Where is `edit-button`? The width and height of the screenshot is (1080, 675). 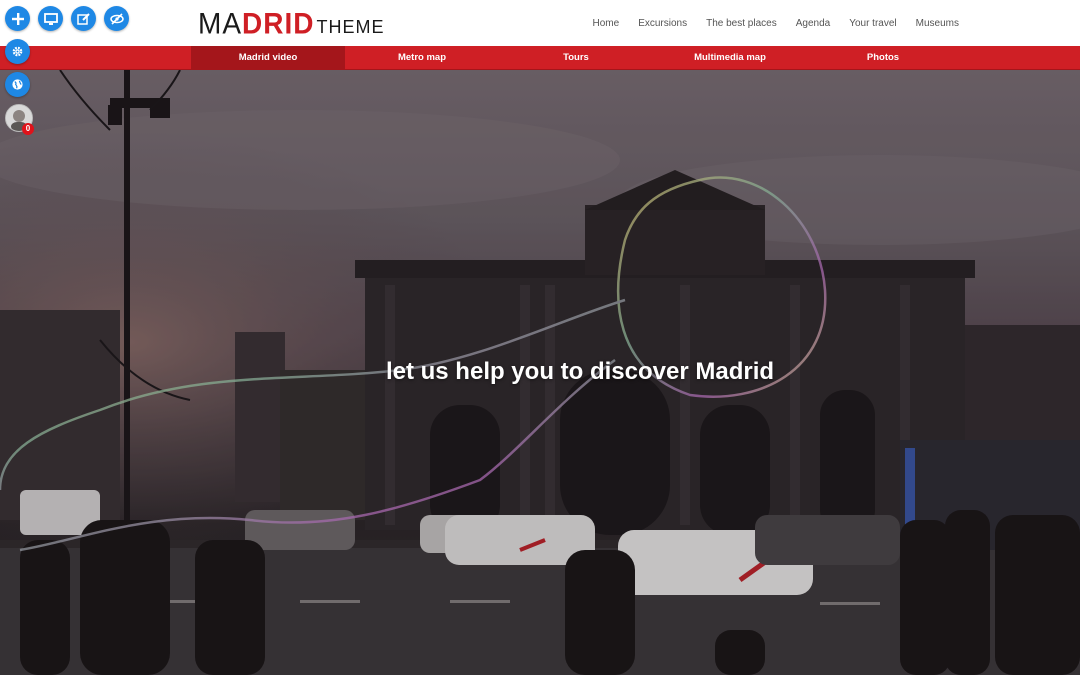 edit-button is located at coordinates (83, 18).